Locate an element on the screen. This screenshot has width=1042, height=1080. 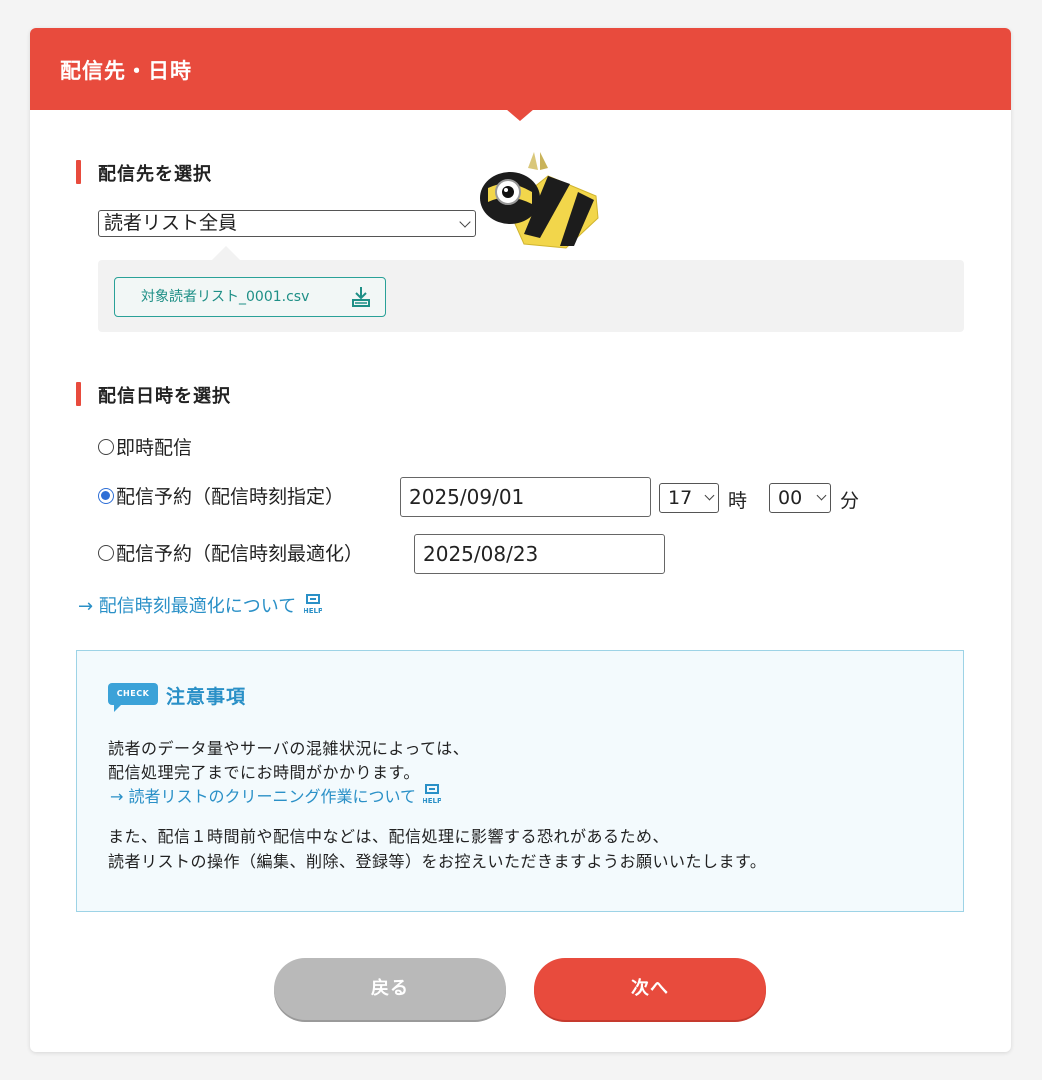
csv-box-notch is located at coordinates (226, 253).